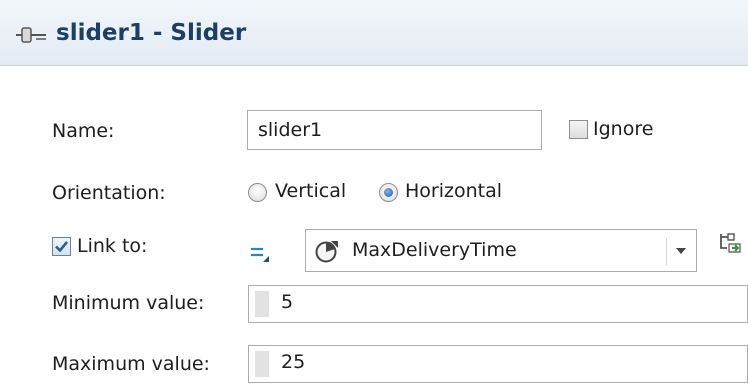 The image size is (748, 389). Describe the element at coordinates (394, 130) in the screenshot. I see `name-field: slider1` at that location.